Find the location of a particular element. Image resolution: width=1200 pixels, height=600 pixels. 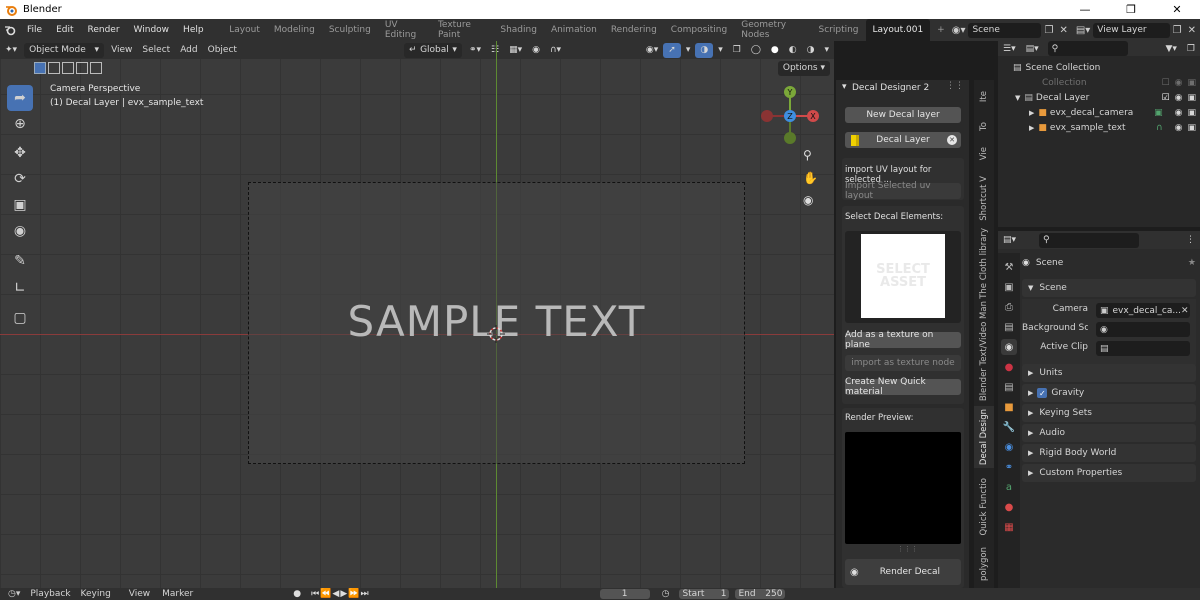

add-cube-tool-icon: ▢ is located at coordinates (20, 318).